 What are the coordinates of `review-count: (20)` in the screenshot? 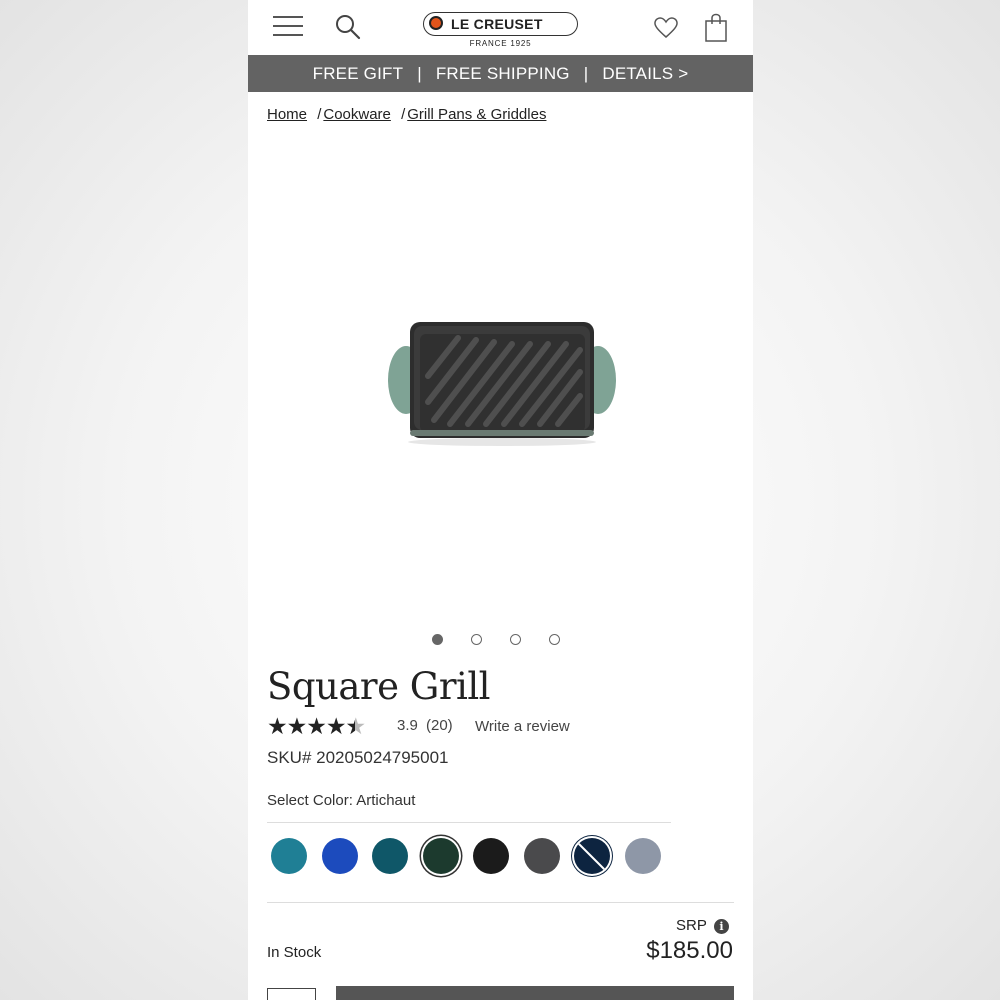 It's located at (439, 725).